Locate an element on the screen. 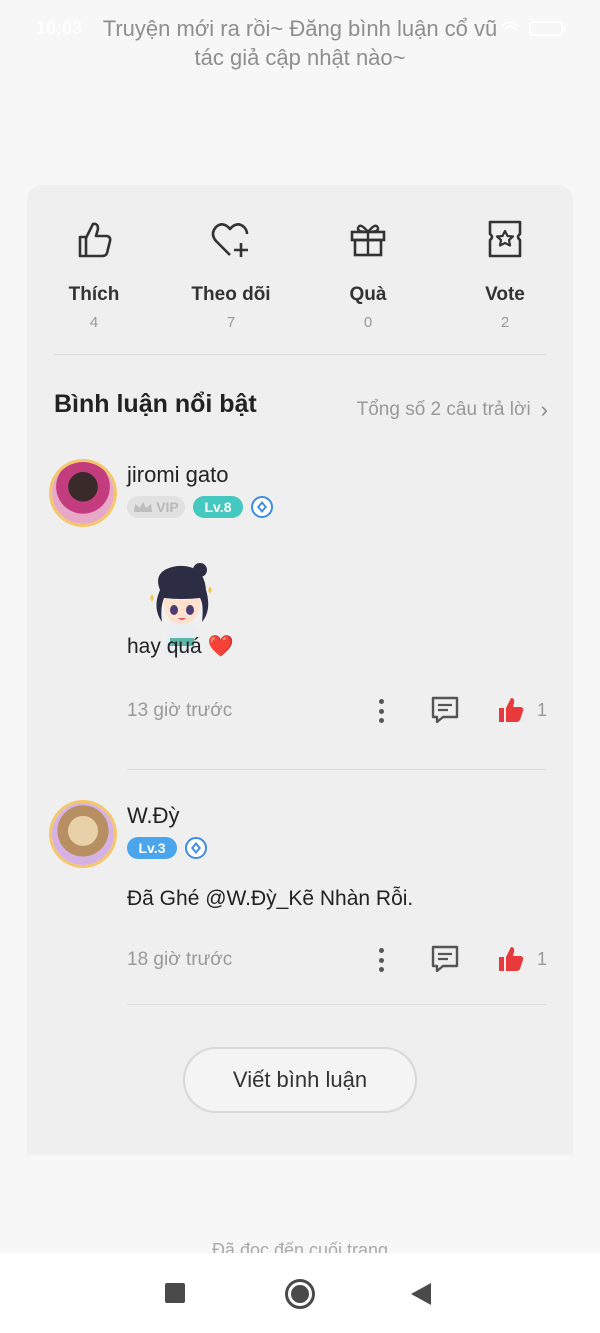 Image resolution: width=600 pixels, height=1333 pixels. back-button is located at coordinates (421, 1294).